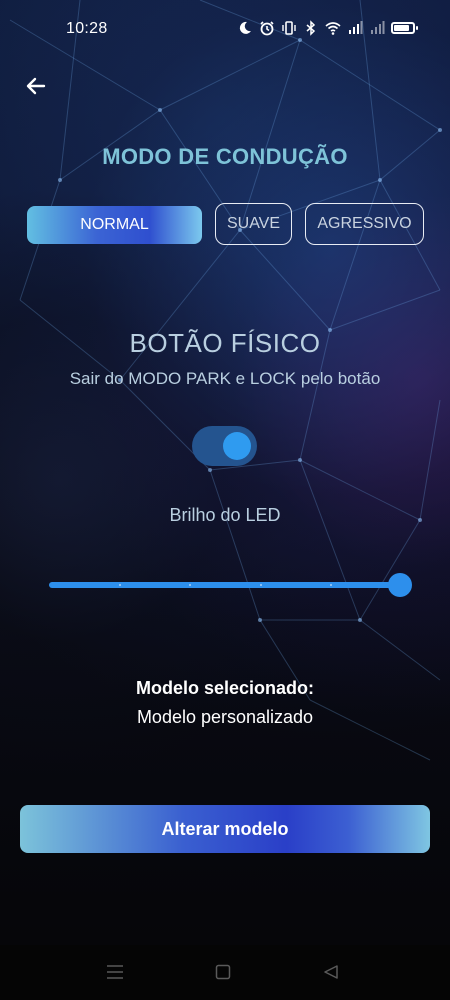 This screenshot has height=1000, width=450. I want to click on alarm-icon, so click(267, 28).